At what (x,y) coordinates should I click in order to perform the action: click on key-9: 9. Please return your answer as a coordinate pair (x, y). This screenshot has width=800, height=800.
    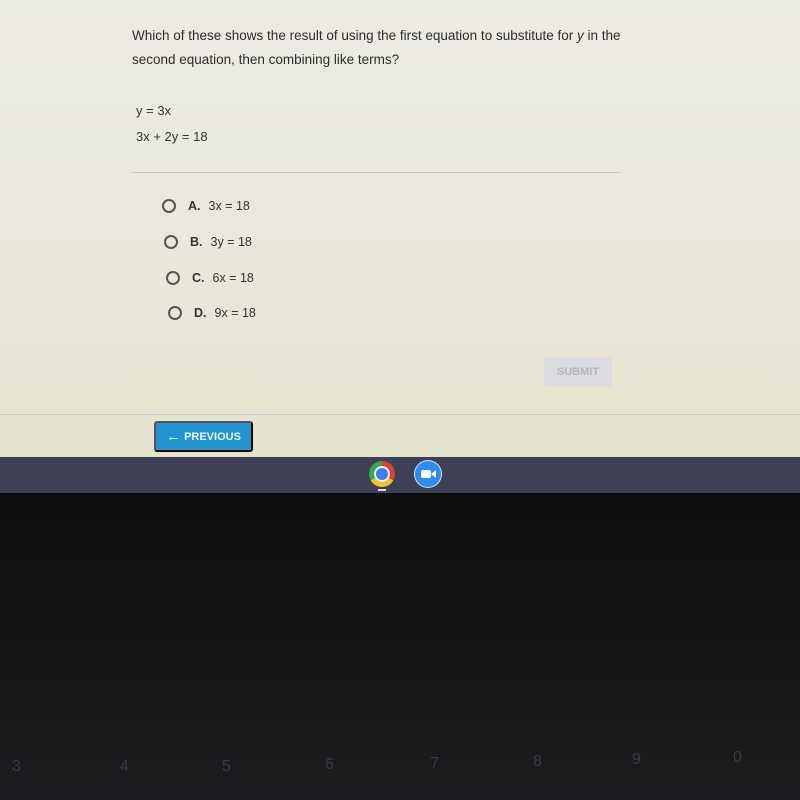
    Looking at the image, I should click on (636, 759).